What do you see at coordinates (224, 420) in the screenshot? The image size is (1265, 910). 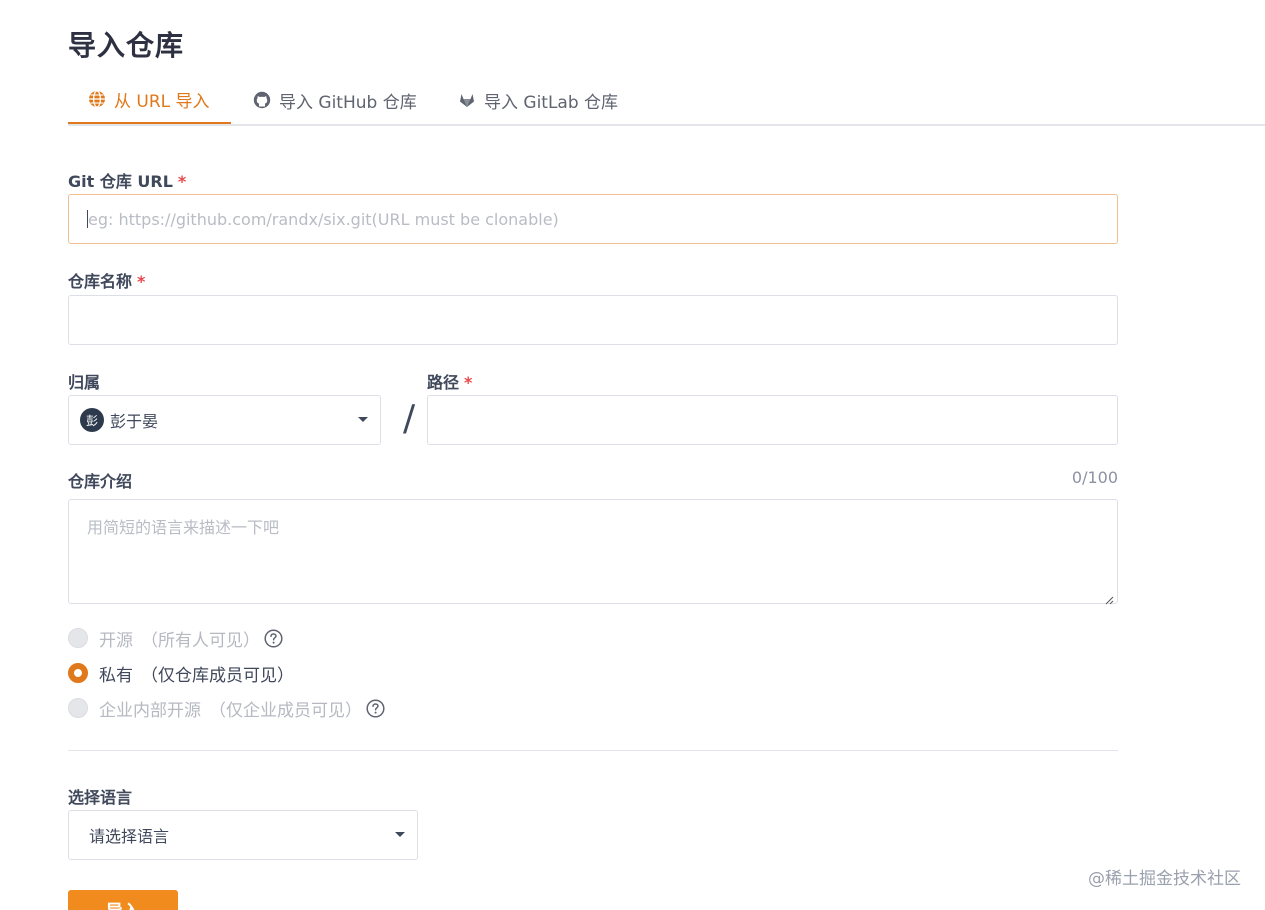 I see `owner-select: 彭 彭于晏` at bounding box center [224, 420].